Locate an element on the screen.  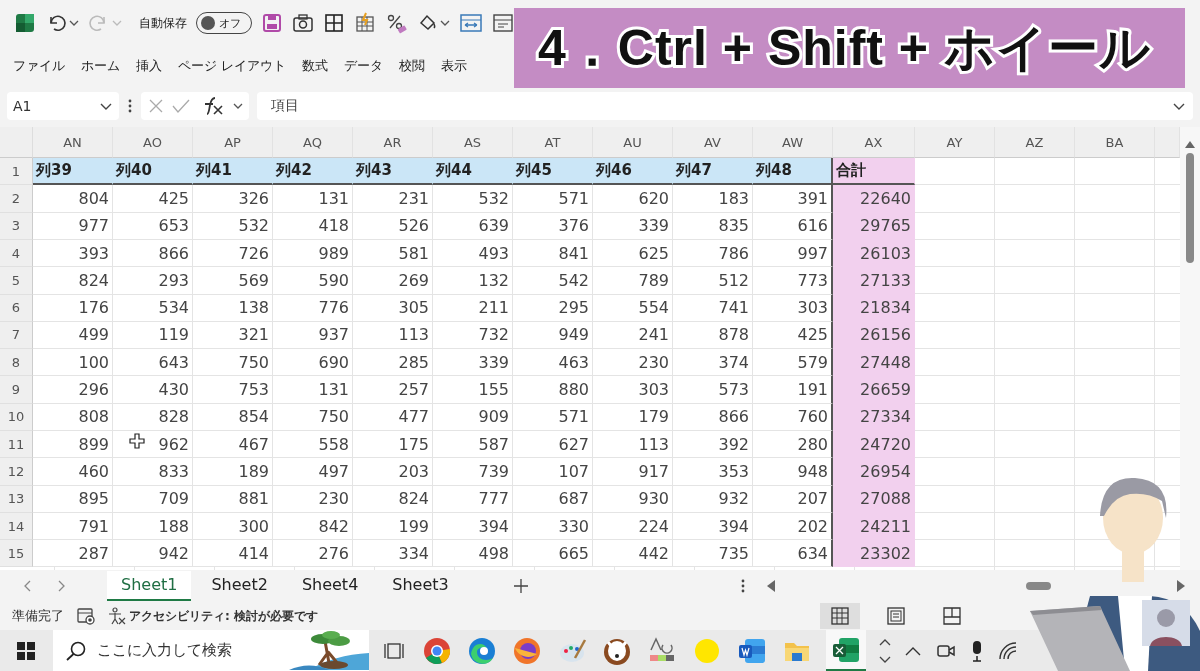
row-number: 2 is located at coordinates (16, 199).